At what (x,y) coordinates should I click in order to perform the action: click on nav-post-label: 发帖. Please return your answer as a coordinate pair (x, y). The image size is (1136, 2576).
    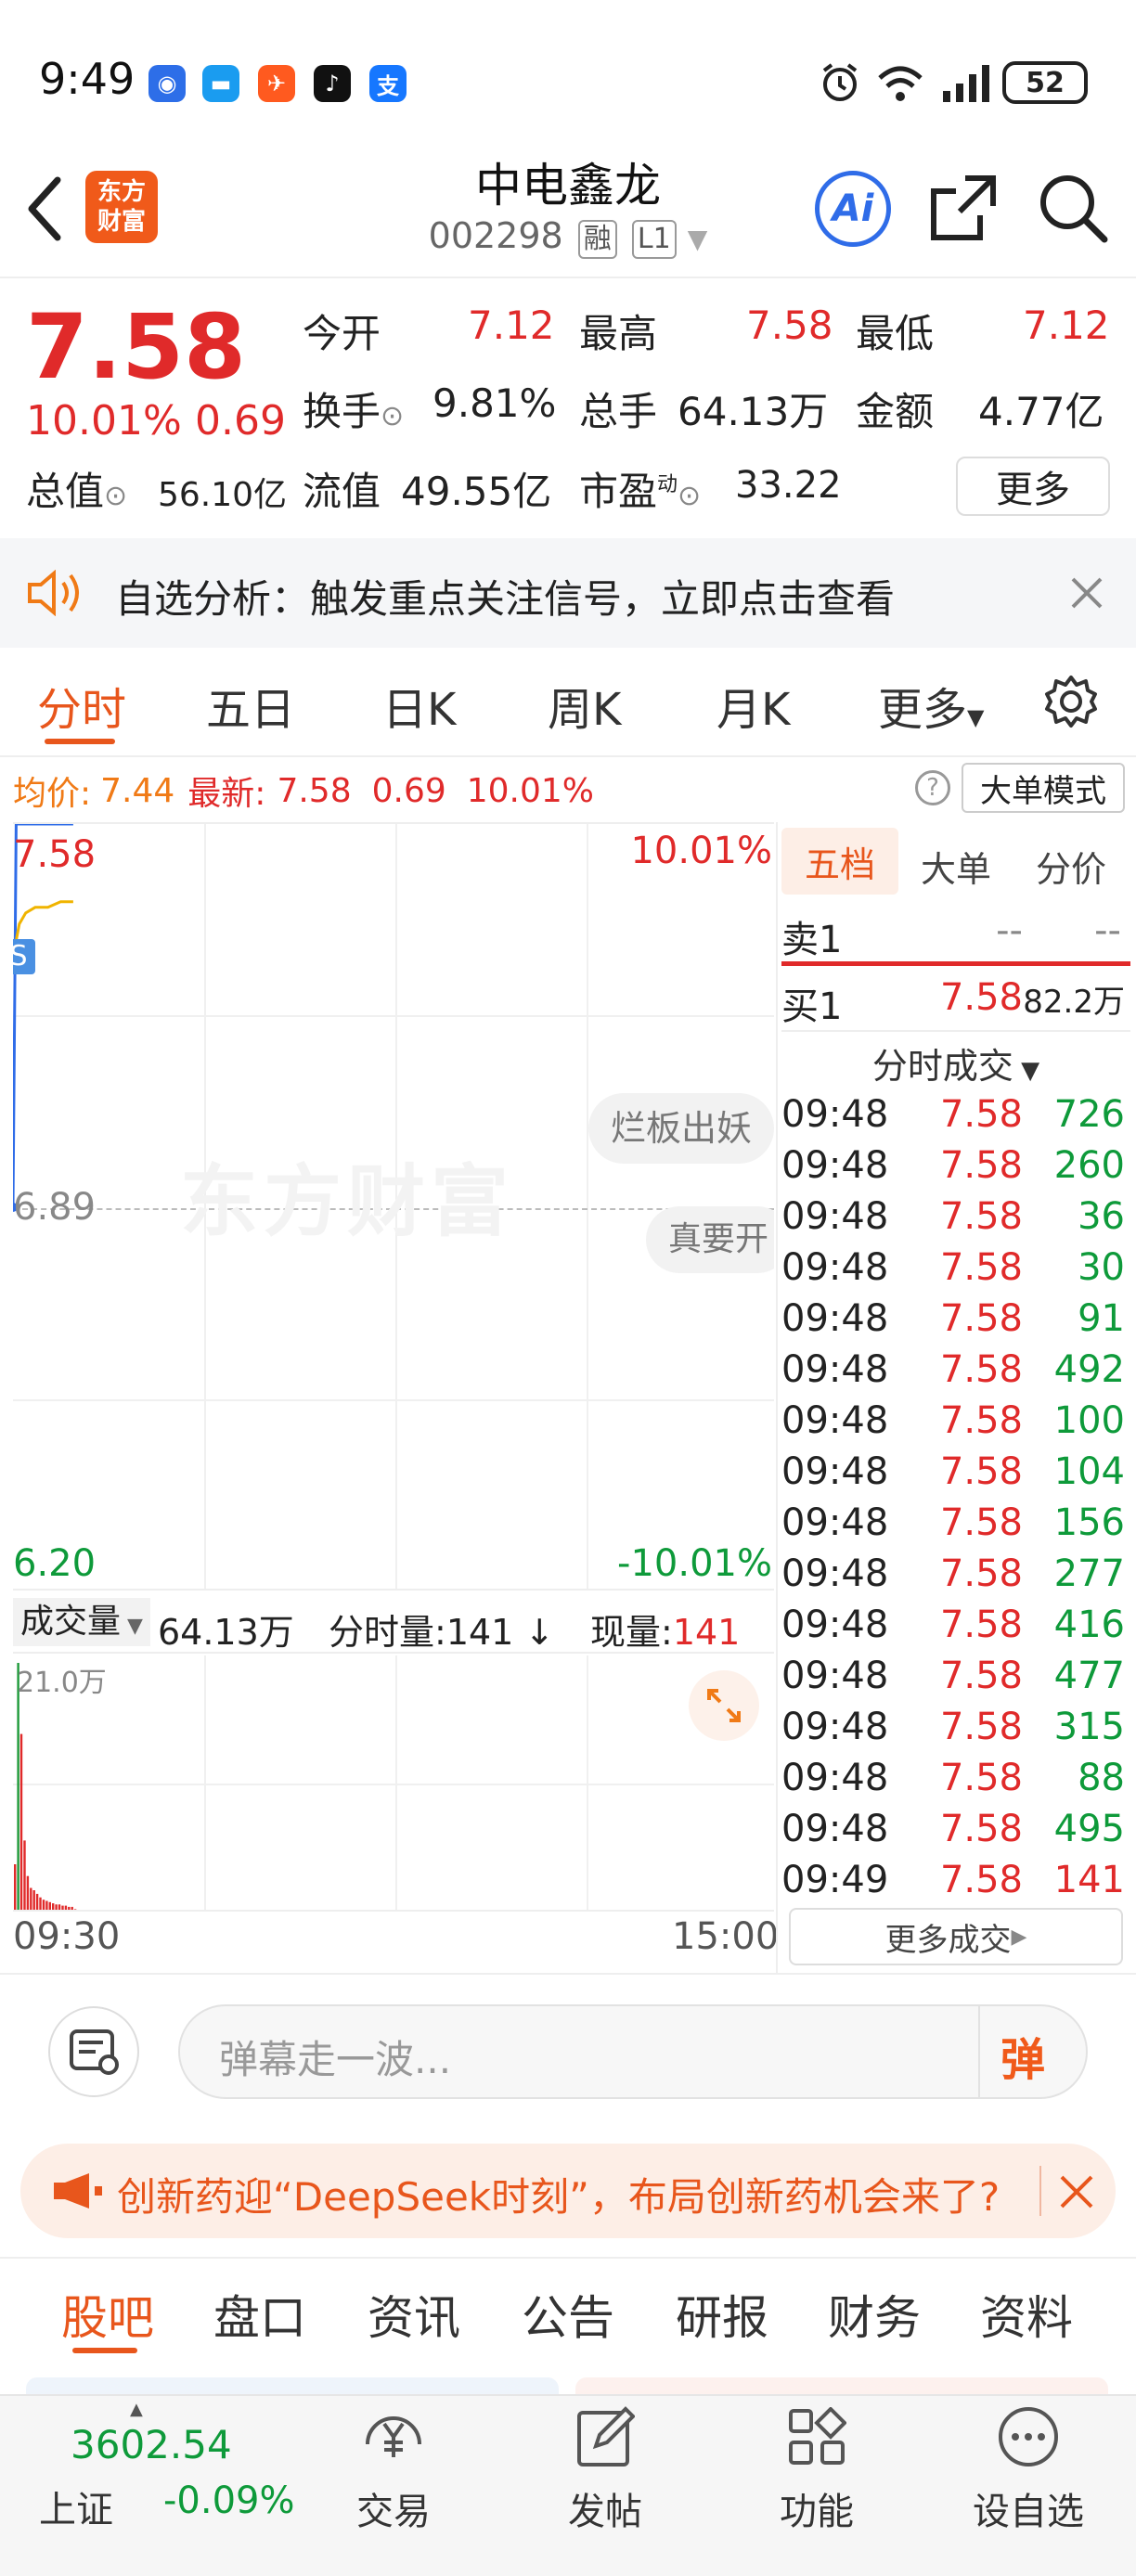
    Looking at the image, I should click on (605, 2508).